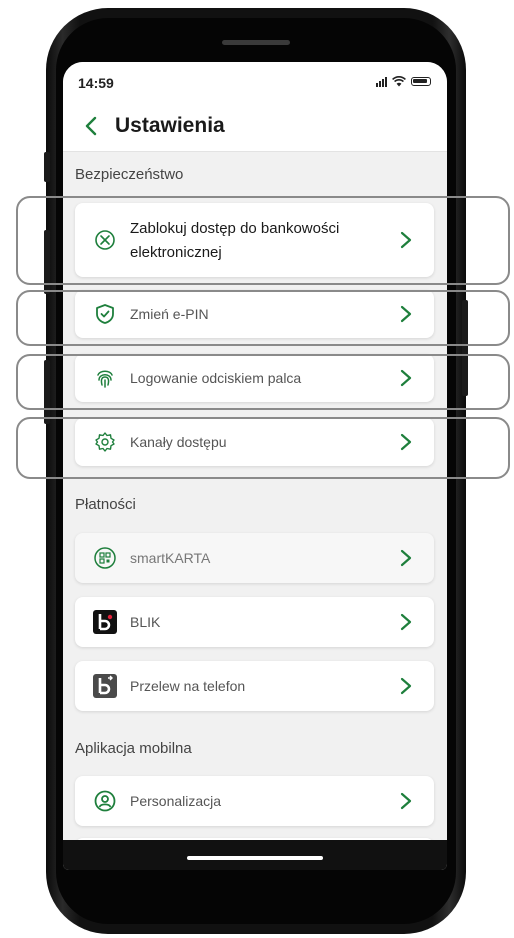  Describe the element at coordinates (254, 686) in the screenshot. I see `row-phone-transfer: Przelew na telefon` at that location.